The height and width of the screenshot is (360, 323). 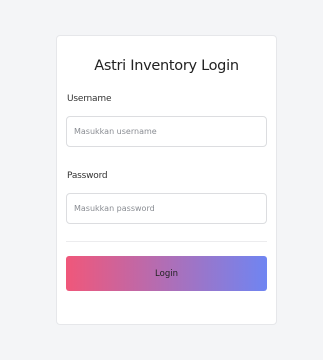 I want to click on form-divider, so click(x=166, y=241).